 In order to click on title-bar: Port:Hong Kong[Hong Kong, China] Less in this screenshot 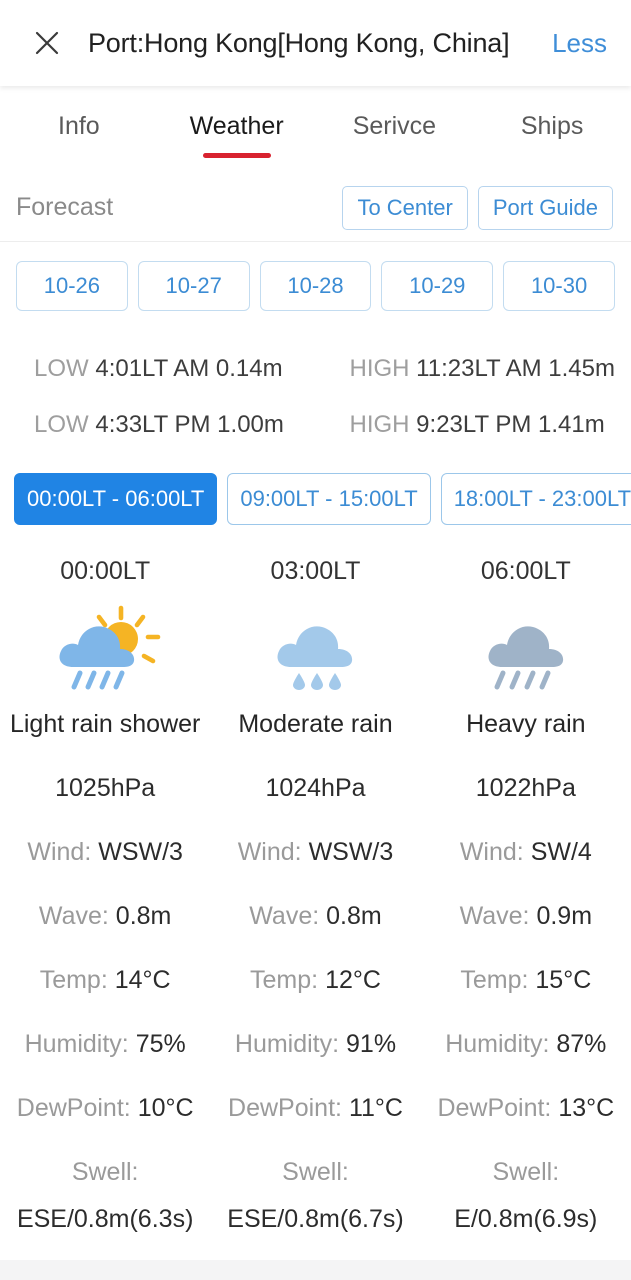, I will do `click(315, 43)`.